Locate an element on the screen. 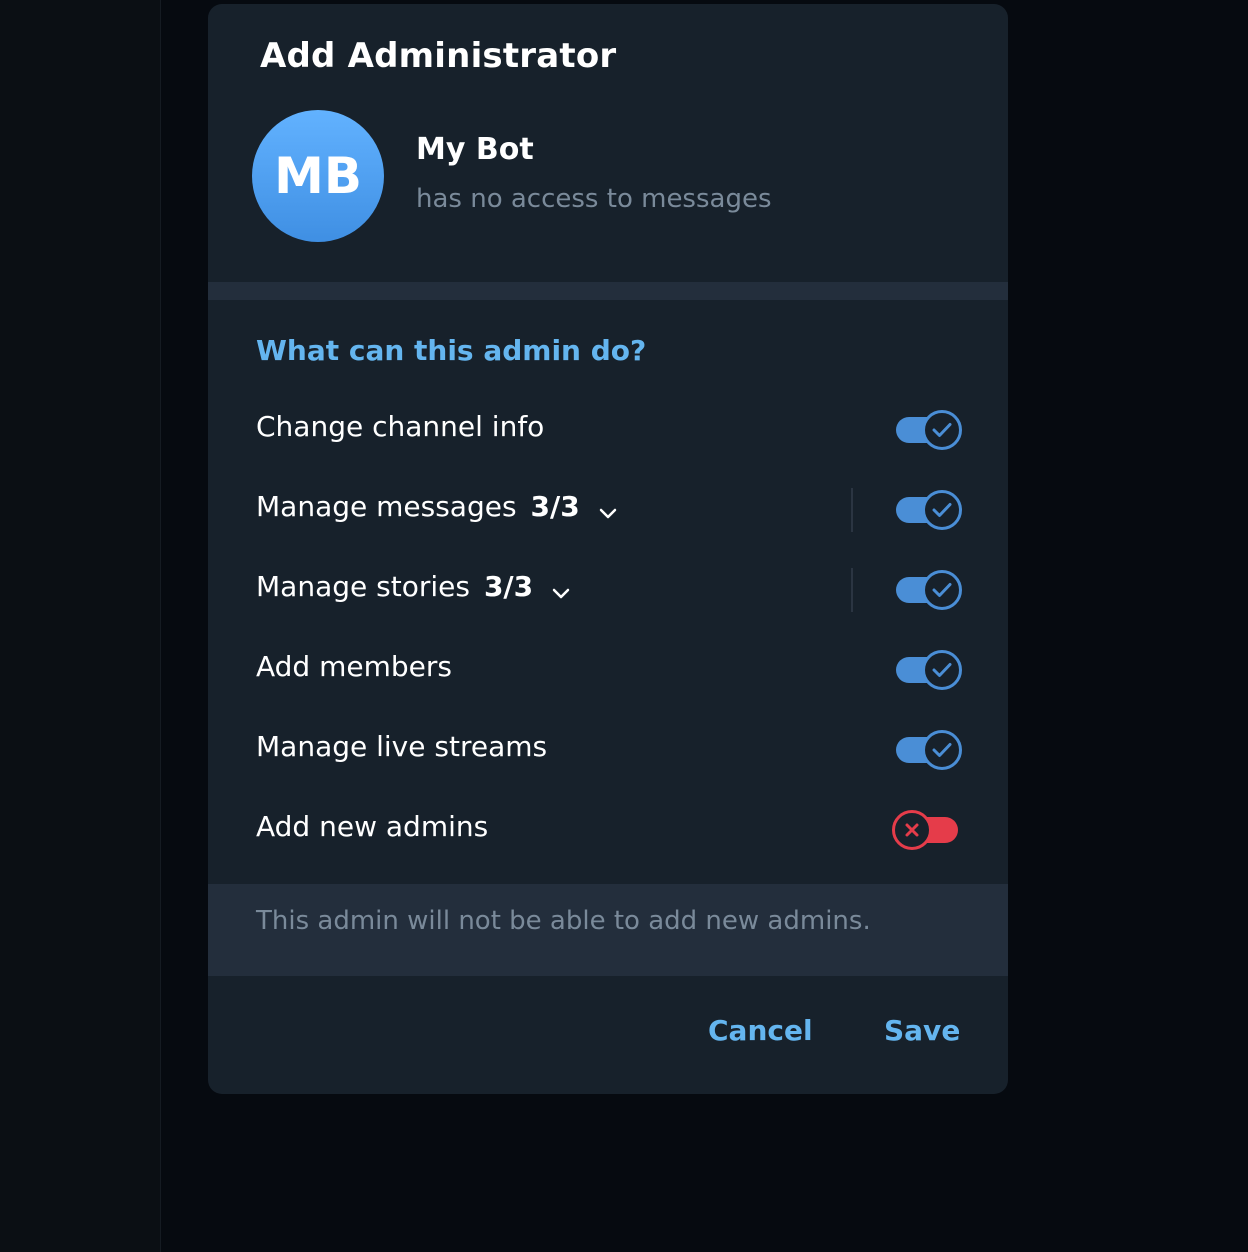 The height and width of the screenshot is (1252, 1248). avatar-initials: MB is located at coordinates (318, 176).